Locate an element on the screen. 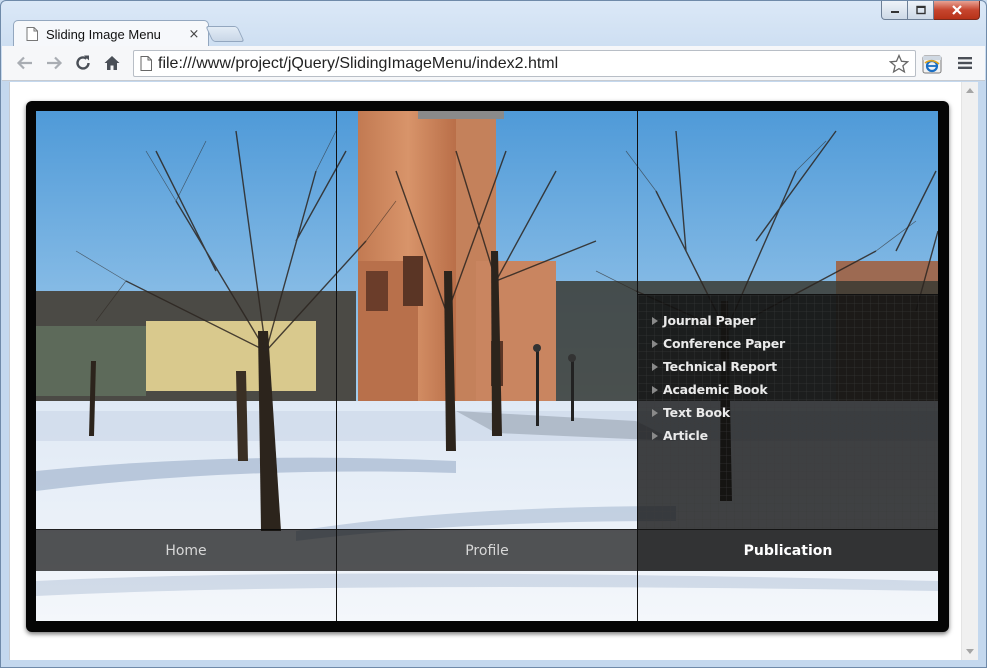 The height and width of the screenshot is (668, 987). forward-button is located at coordinates (54, 63).